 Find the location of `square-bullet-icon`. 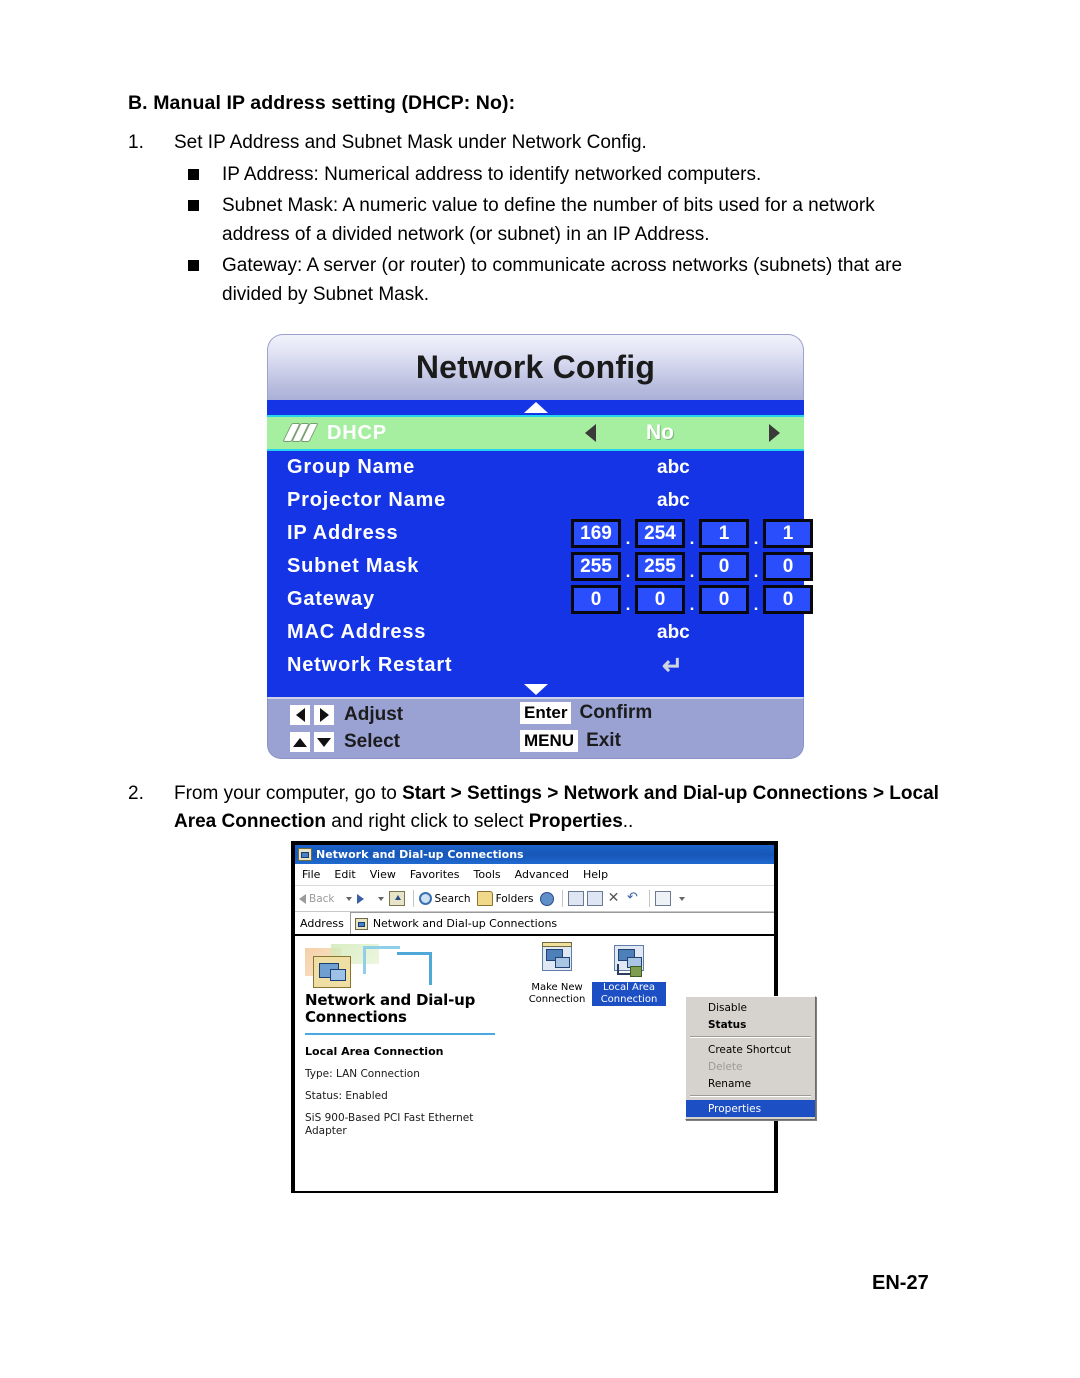

square-bullet-icon is located at coordinates (193, 205).